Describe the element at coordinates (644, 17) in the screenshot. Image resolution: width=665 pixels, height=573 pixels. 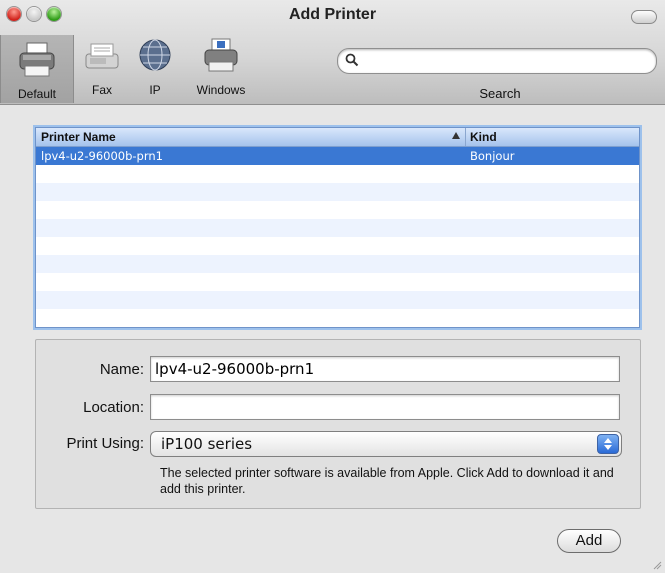
I see `toolbar-toggle-button` at that location.